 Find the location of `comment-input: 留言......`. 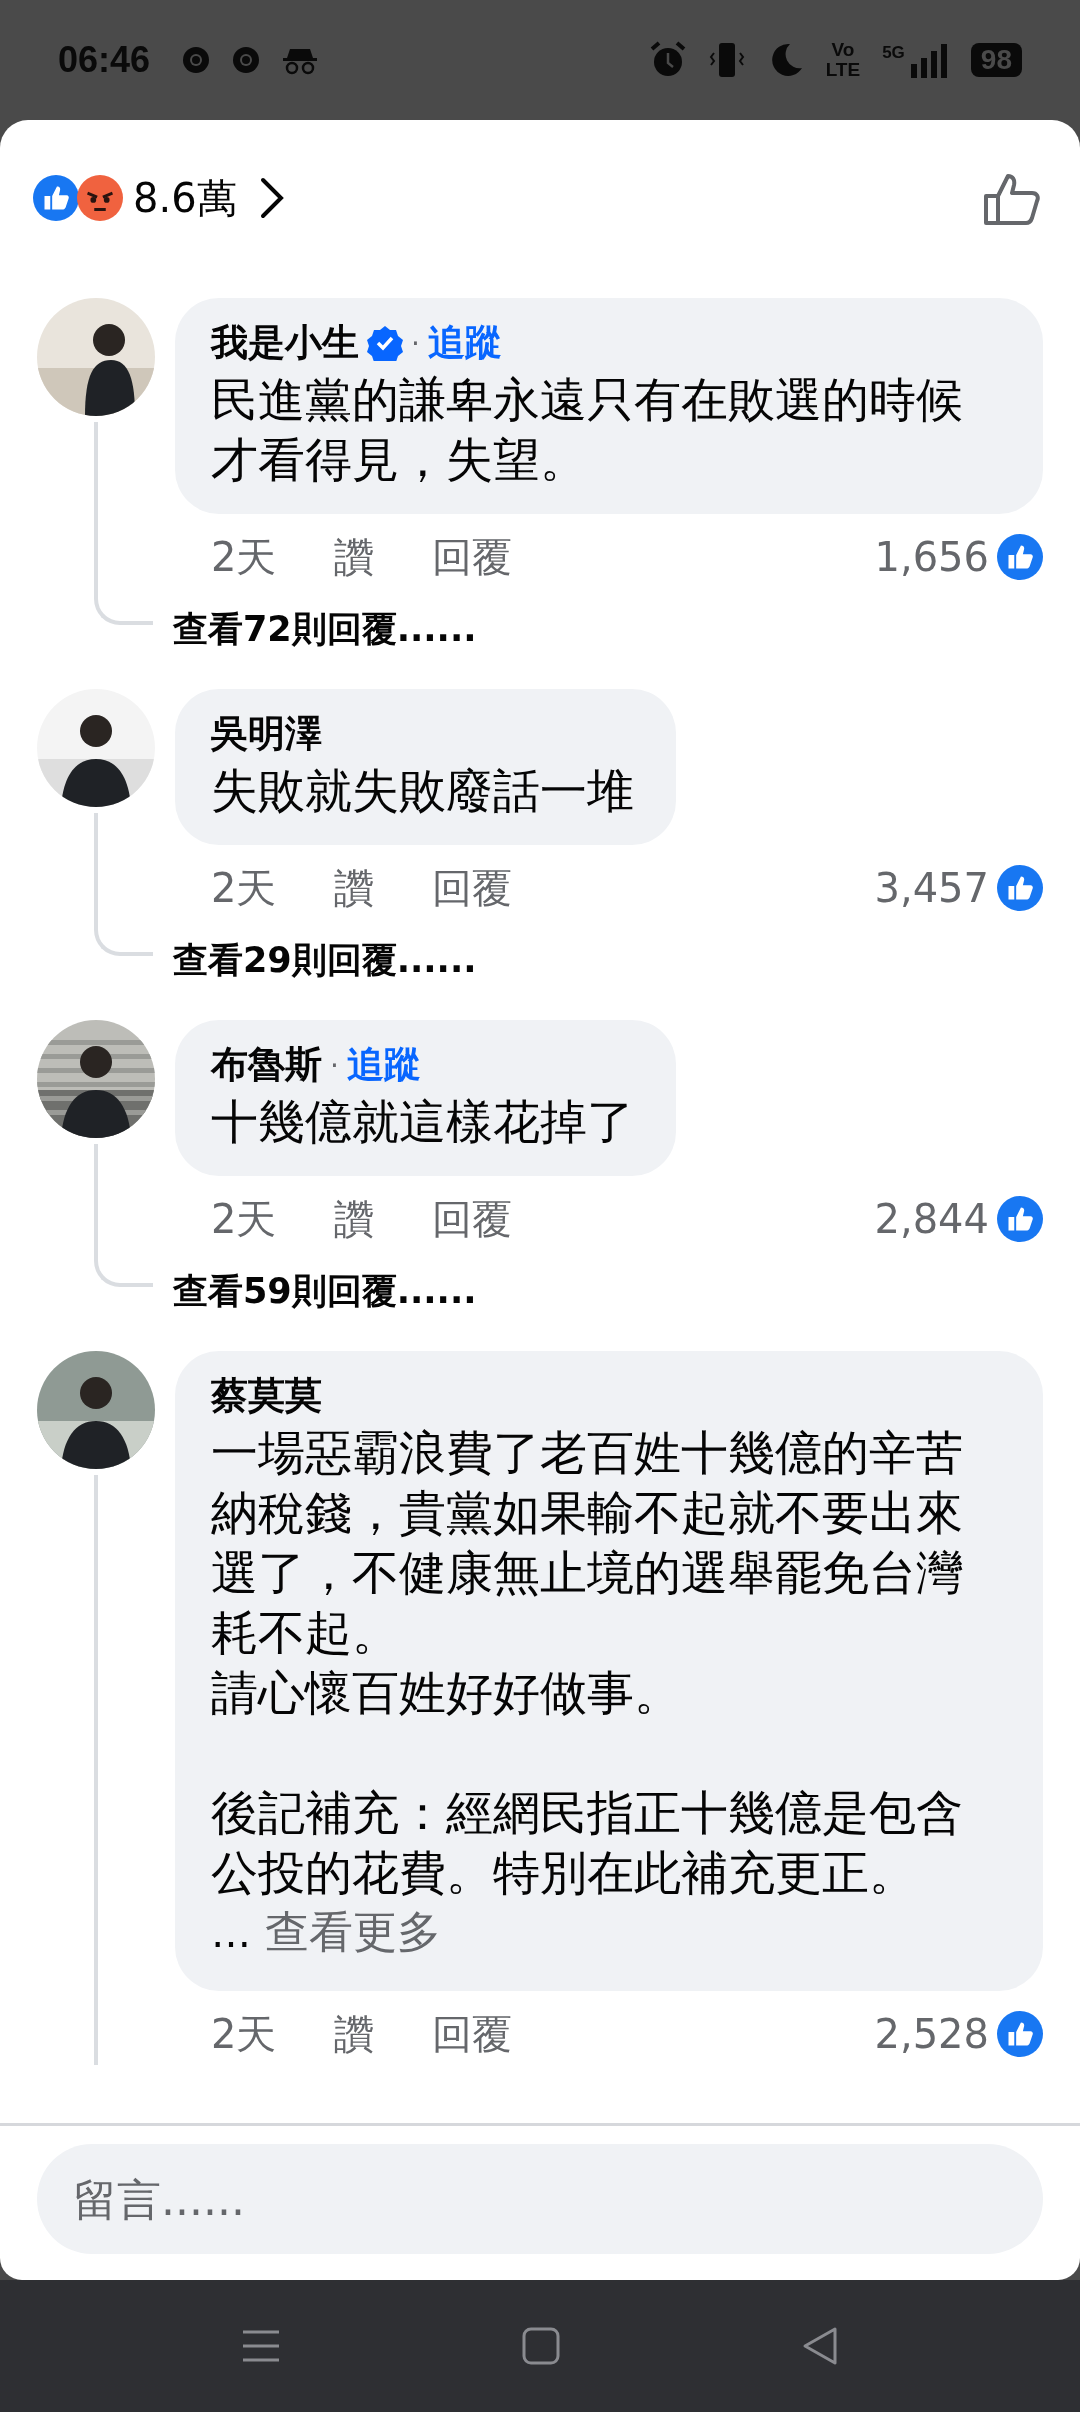

comment-input: 留言...... is located at coordinates (540, 2199).